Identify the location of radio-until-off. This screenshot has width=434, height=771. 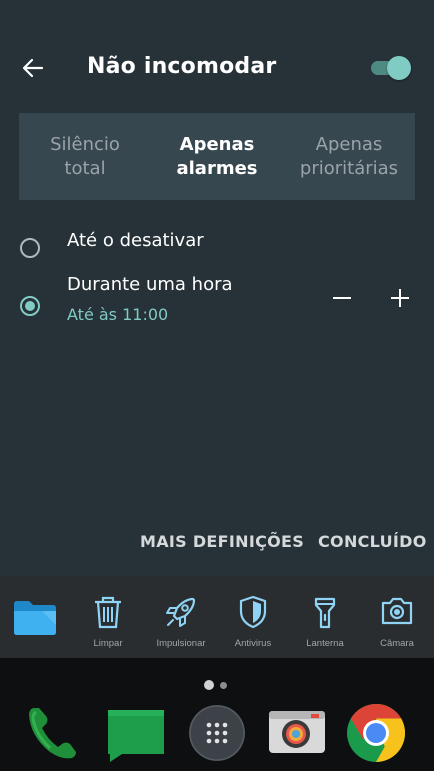
(30, 248).